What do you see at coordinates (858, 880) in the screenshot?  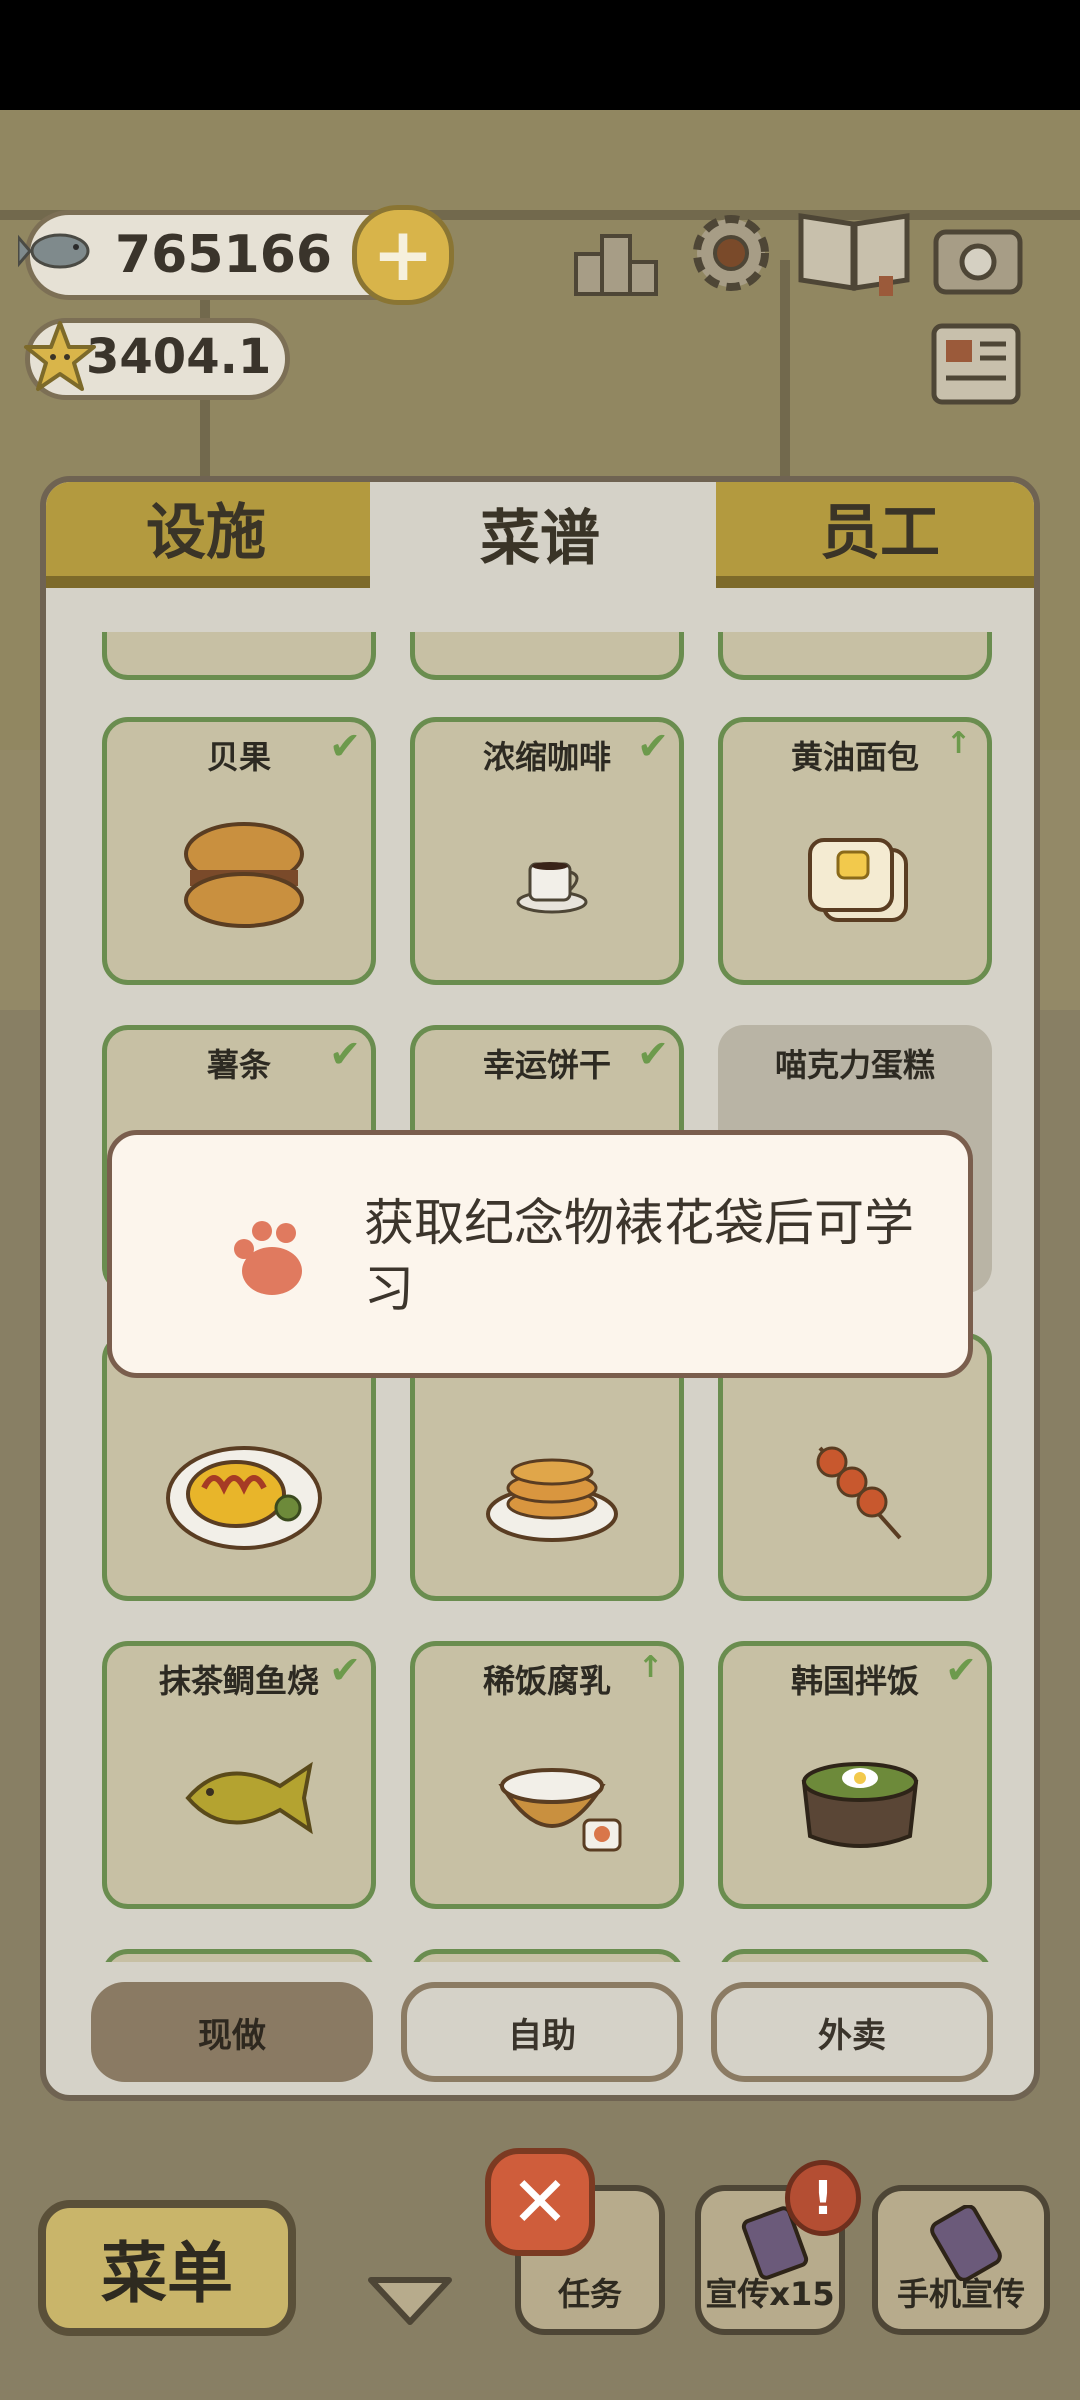 I see `butter-bread-icon` at bounding box center [858, 880].